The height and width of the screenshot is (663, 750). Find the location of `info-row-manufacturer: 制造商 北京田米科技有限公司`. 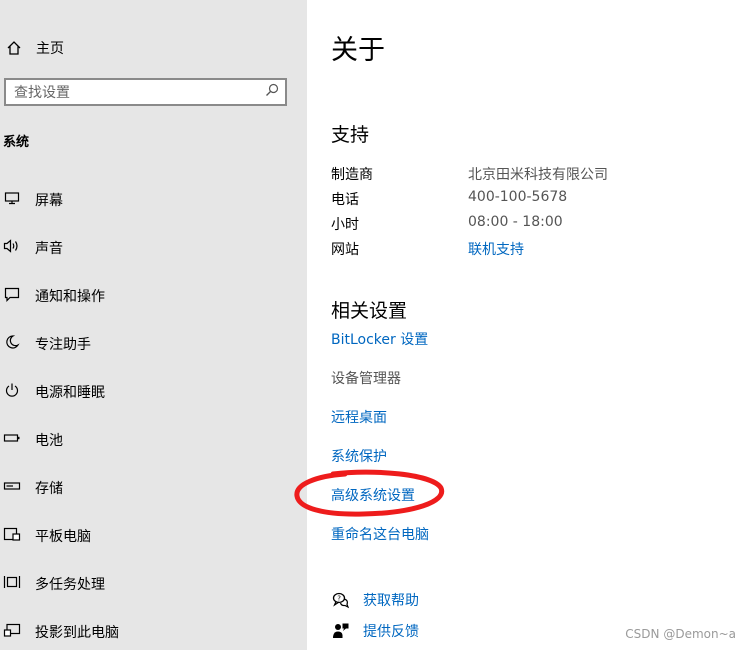

info-row-manufacturer: 制造商 北京田米科技有限公司 is located at coordinates (531, 176).